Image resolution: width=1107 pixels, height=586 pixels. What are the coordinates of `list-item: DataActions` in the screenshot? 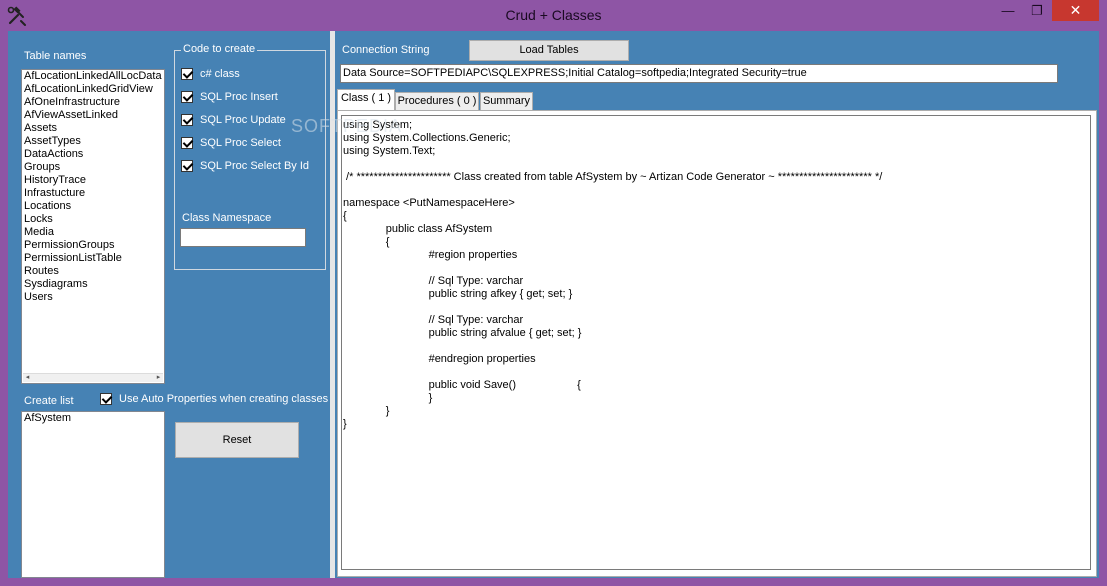 It's located at (93, 154).